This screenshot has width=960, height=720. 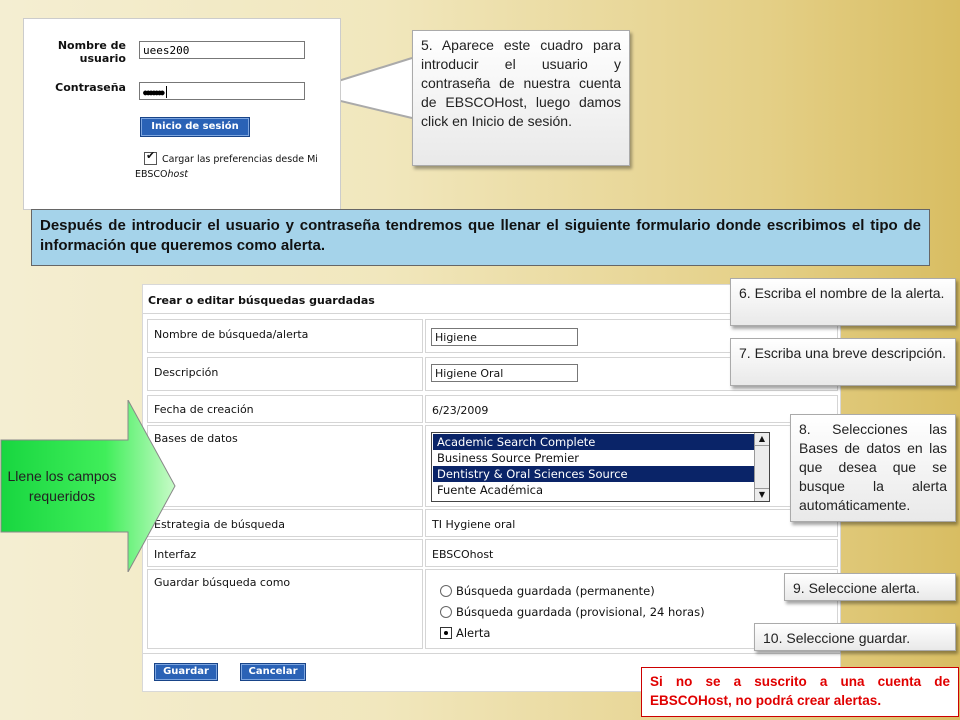 What do you see at coordinates (855, 637) in the screenshot?
I see `callout-step-10: 10. Seleccione guardar.` at bounding box center [855, 637].